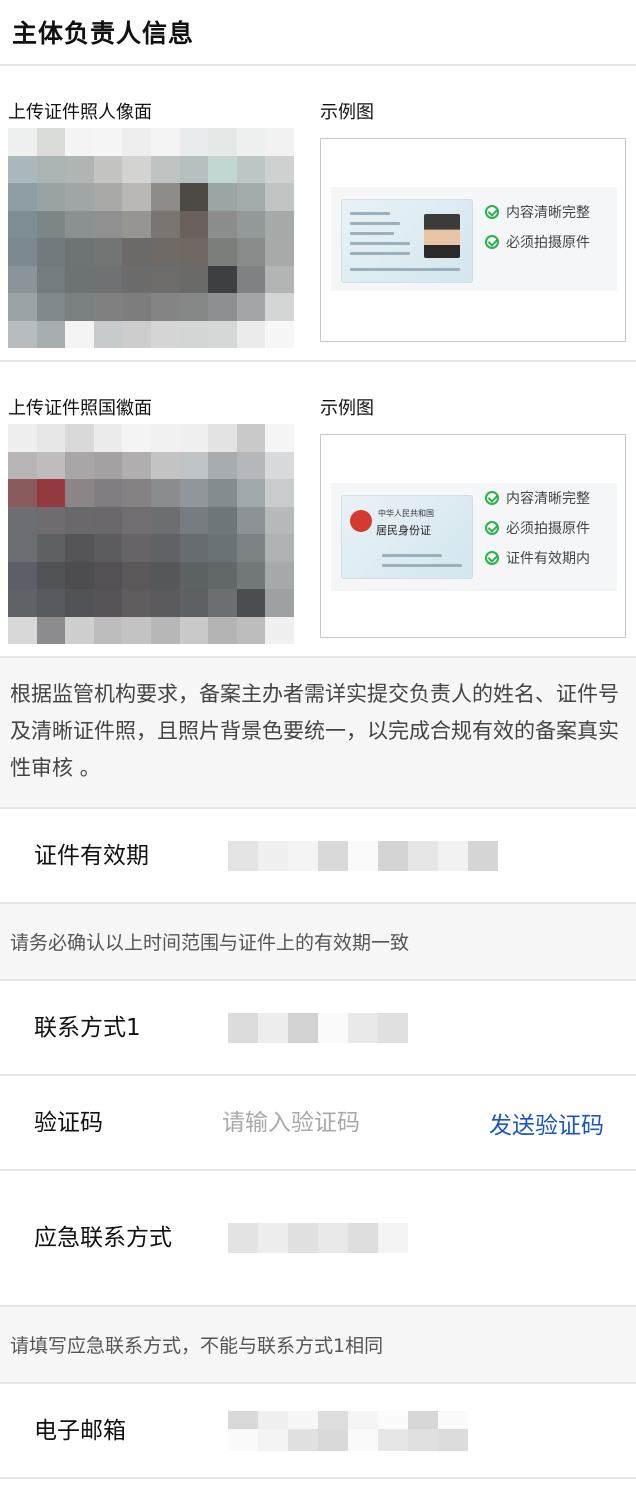 Image resolution: width=636 pixels, height=1498 pixels. Describe the element at coordinates (411, 1238) in the screenshot. I see `emergency-value` at that location.